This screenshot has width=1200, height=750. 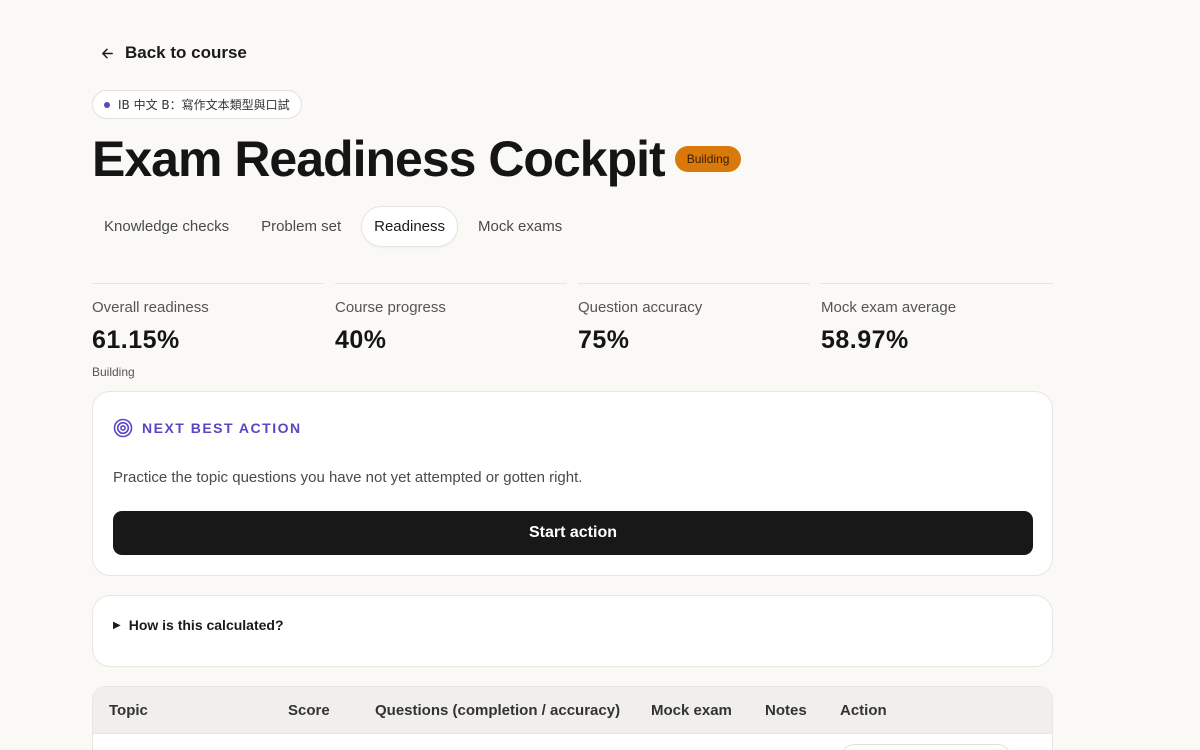 I want to click on stat-mock-exam-average: Mock exam average 58.97%, so click(x=937, y=331).